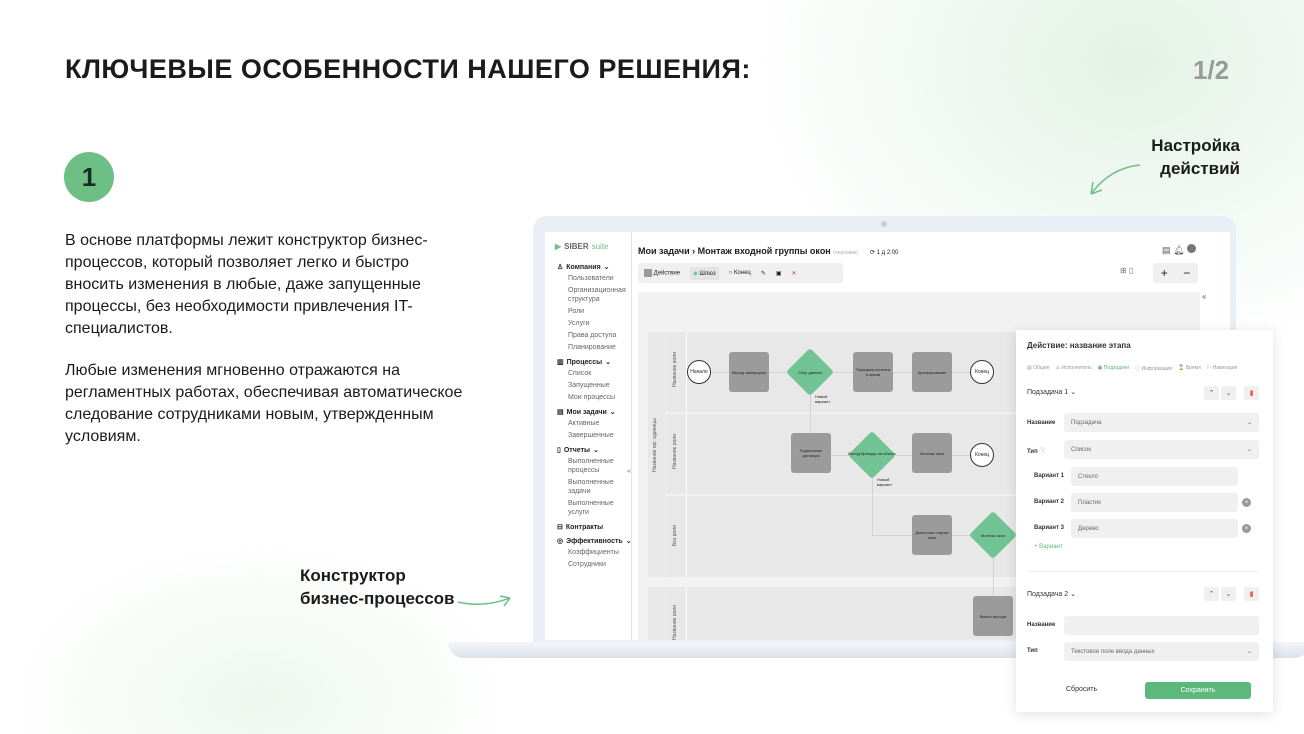  I want to click on sidebar-section: ⊟ Контракты, so click(594, 527).